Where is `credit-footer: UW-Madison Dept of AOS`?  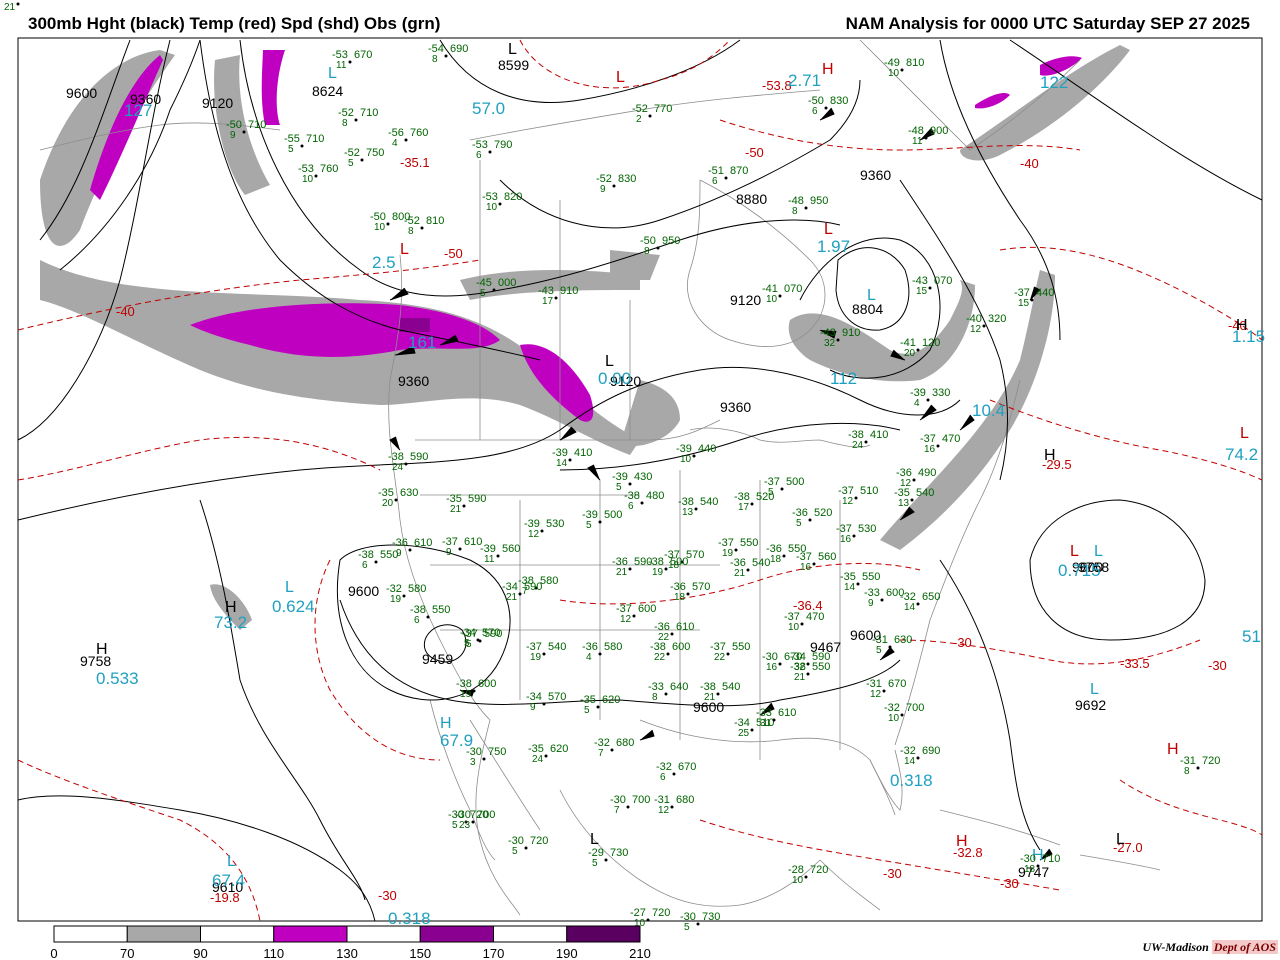
credit-footer: UW-Madison Dept of AOS is located at coordinates (1210, 947).